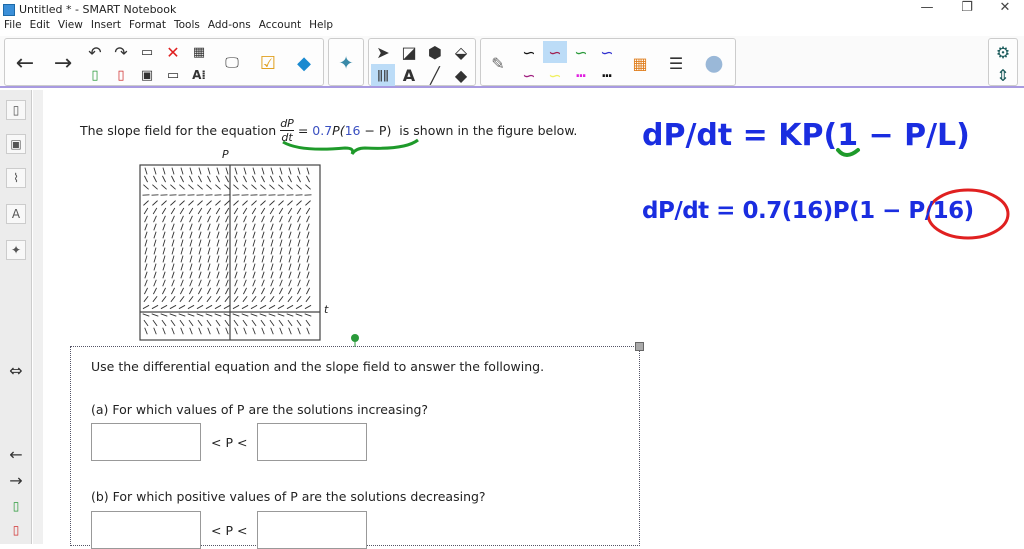 The width and height of the screenshot is (1024, 549). I want to click on a-upper-input, so click(312, 442).